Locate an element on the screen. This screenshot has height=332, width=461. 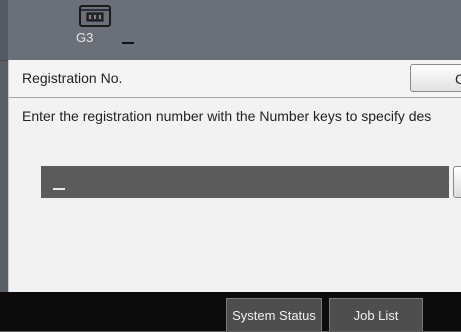
system-status-button: System Status is located at coordinates (274, 314).